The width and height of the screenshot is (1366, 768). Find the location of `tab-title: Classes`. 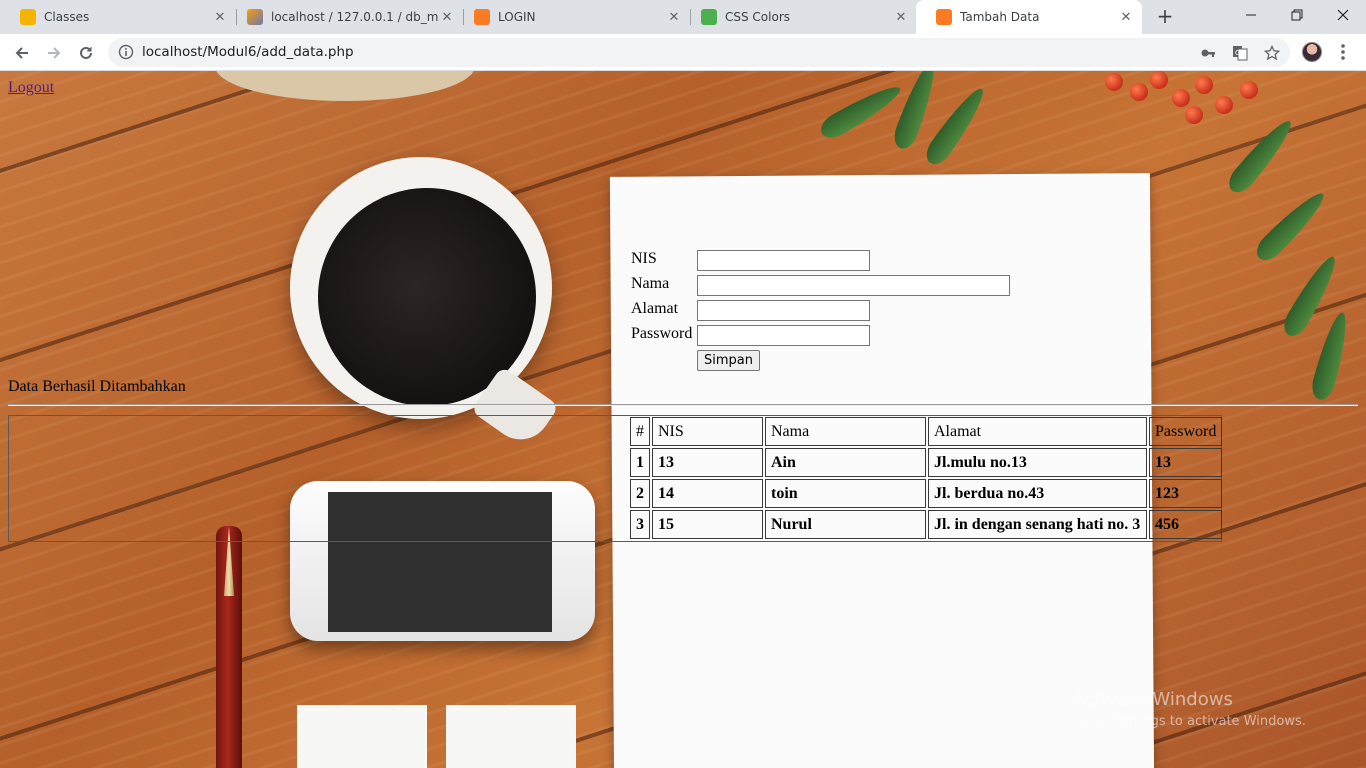

tab-title: Classes is located at coordinates (67, 17).